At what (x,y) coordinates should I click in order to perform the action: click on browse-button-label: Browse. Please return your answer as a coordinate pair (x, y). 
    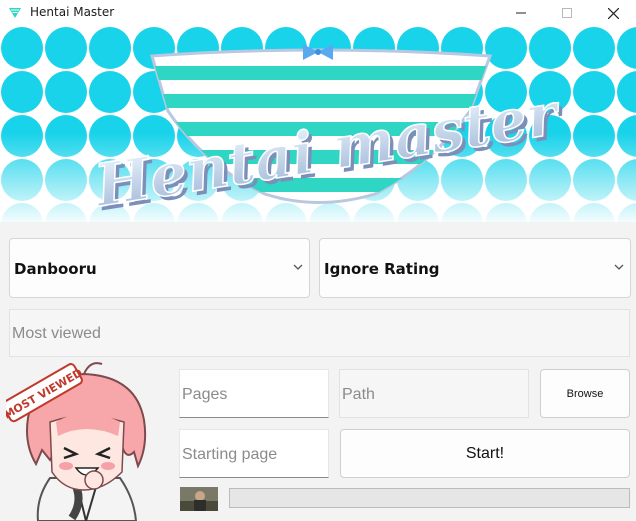
    Looking at the image, I should click on (585, 393).